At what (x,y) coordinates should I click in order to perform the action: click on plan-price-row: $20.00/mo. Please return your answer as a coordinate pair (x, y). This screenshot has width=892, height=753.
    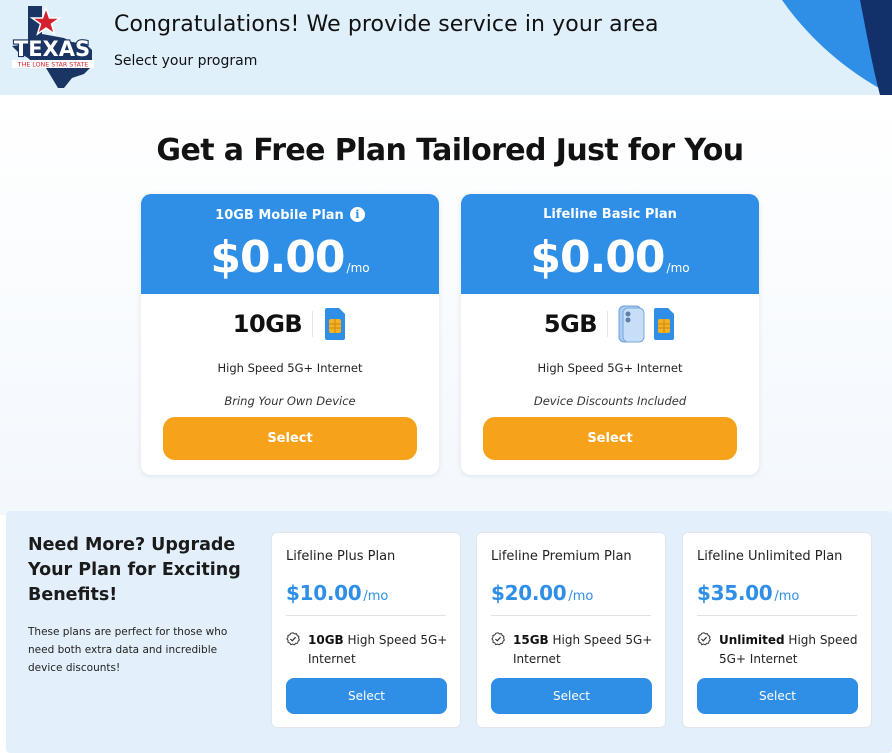
    Looking at the image, I should click on (542, 593).